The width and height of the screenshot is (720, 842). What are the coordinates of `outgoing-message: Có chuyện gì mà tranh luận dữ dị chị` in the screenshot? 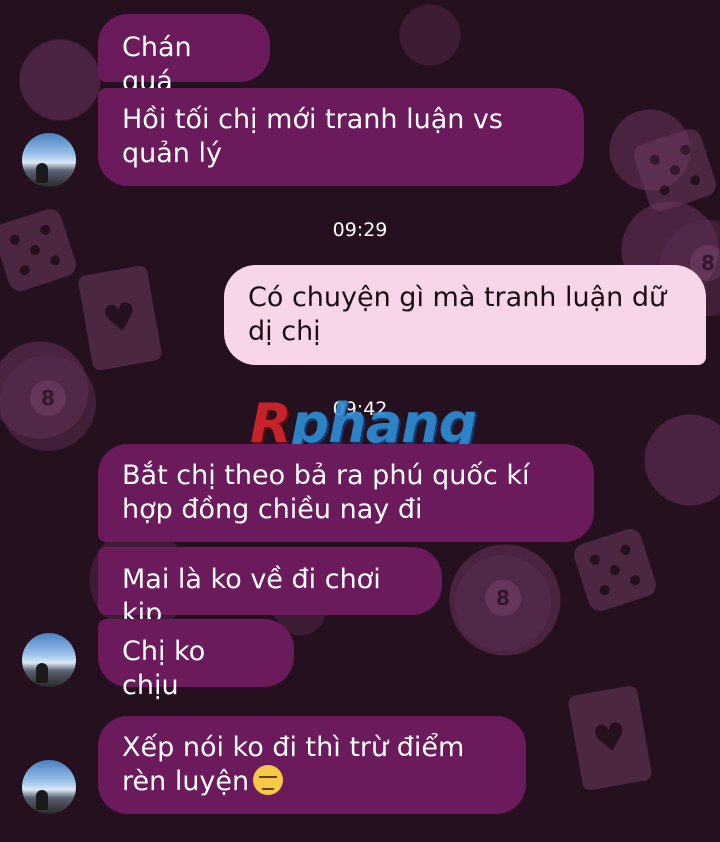 It's located at (465, 315).